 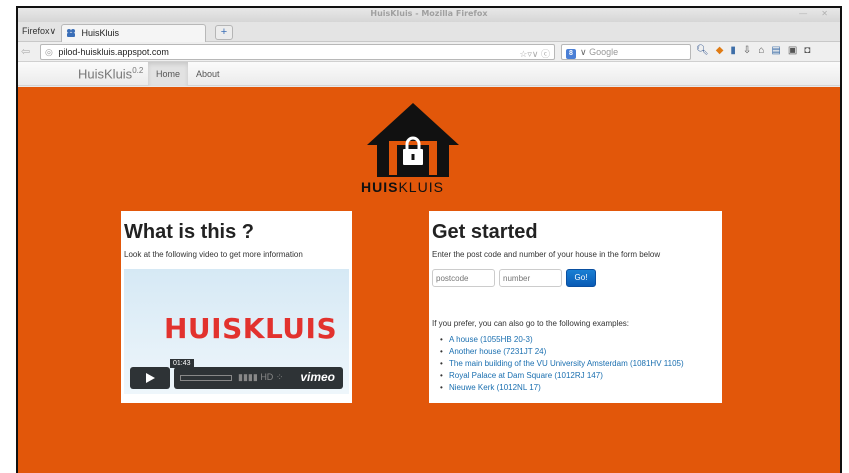 What do you see at coordinates (100, 33) in the screenshot?
I see `tab-label: HuisKluis` at bounding box center [100, 33].